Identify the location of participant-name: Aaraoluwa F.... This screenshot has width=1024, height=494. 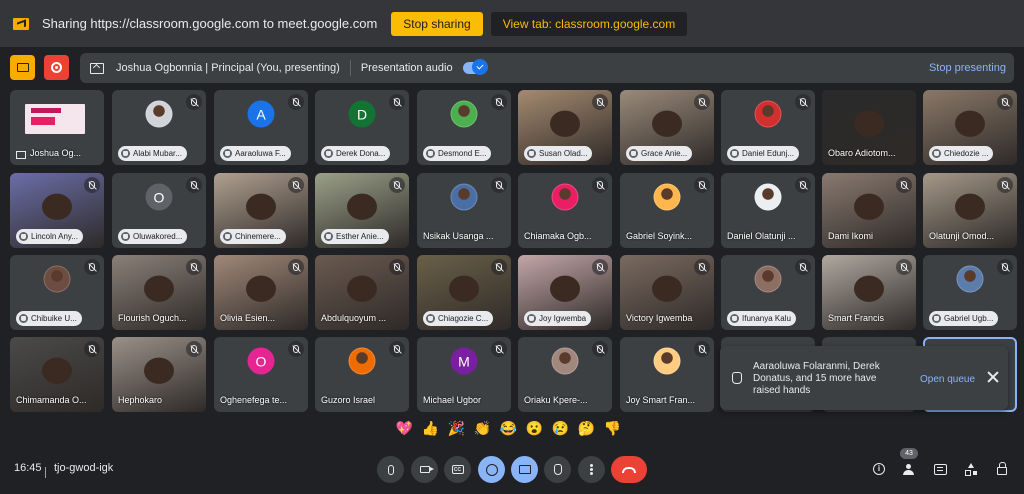
(260, 153).